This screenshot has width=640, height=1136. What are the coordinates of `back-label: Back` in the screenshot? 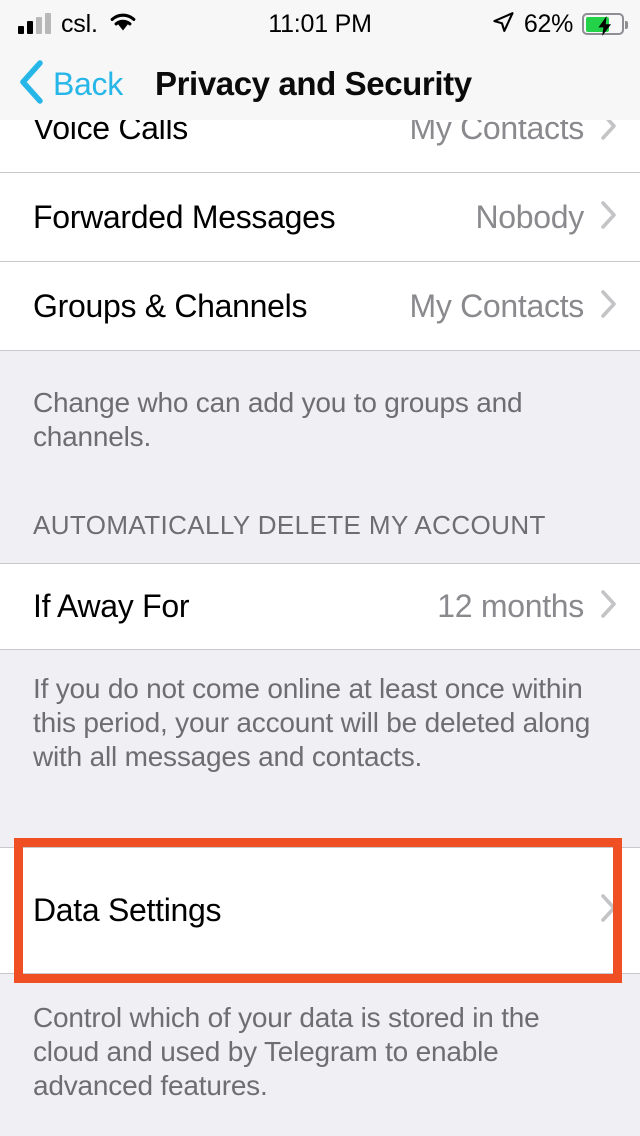 It's located at (88, 83).